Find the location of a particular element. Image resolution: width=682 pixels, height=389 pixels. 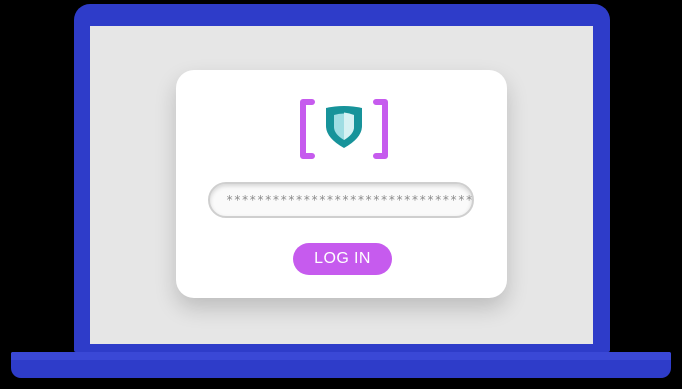

bracketed-shield-icon is located at coordinates (344, 129).